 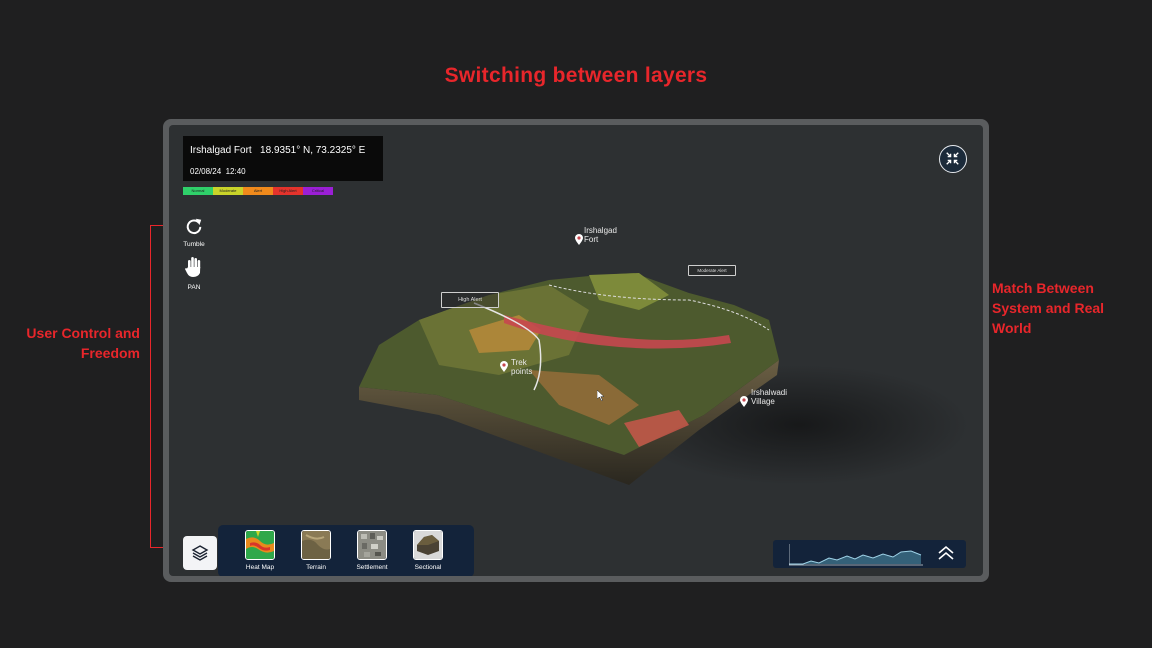 I want to click on pin-village: Irshalwadi Village, so click(x=763, y=397).